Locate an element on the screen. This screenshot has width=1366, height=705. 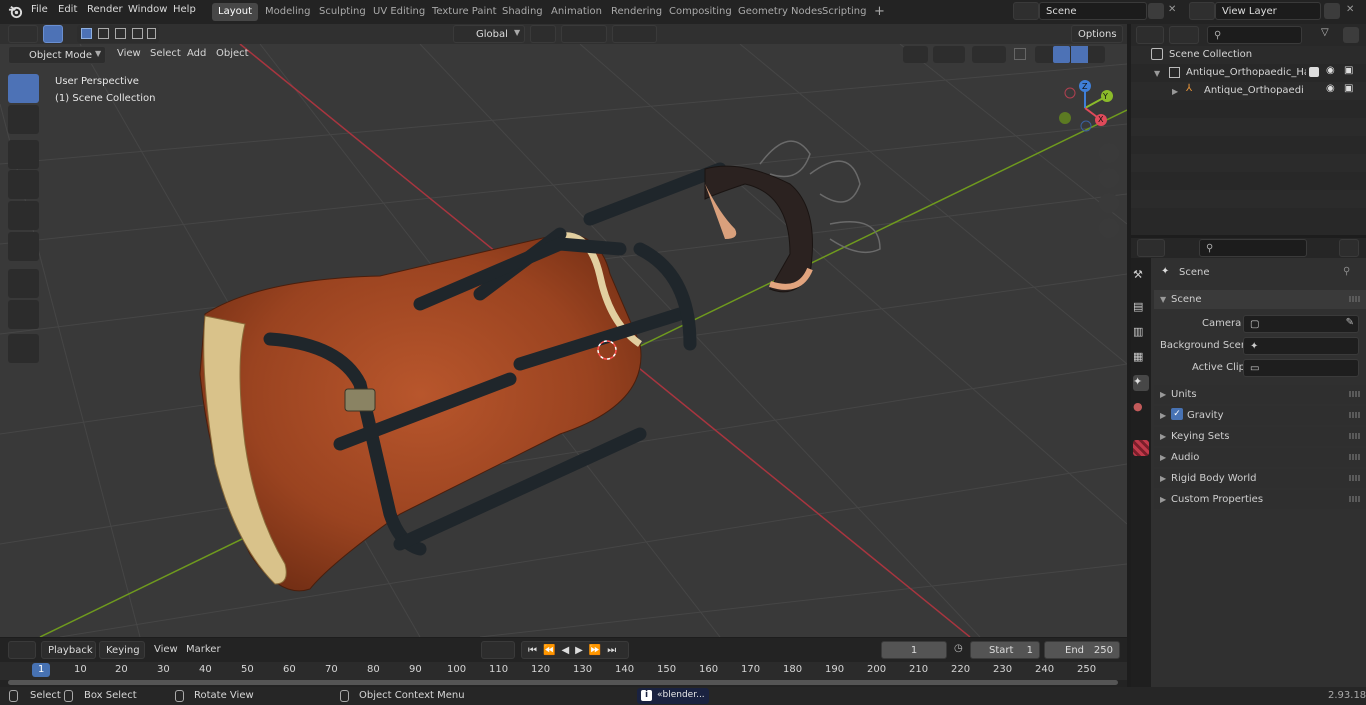
keying-menu: Keying is located at coordinates (122, 650).